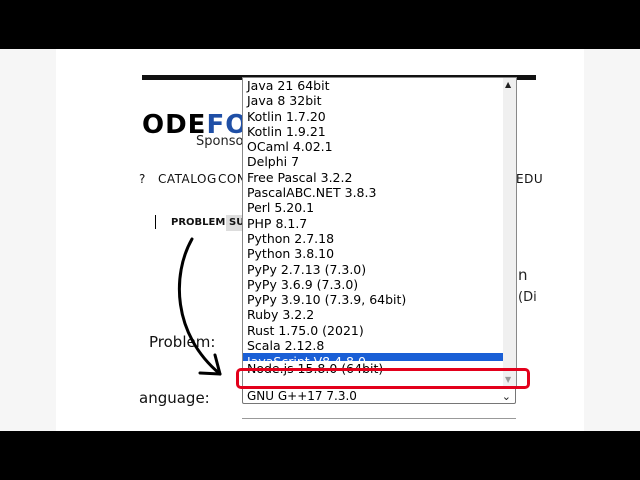 This screenshot has width=640, height=480. What do you see at coordinates (379, 395) in the screenshot?
I see `language-select: GNU G++17 7.3.0 ⌄` at bounding box center [379, 395].